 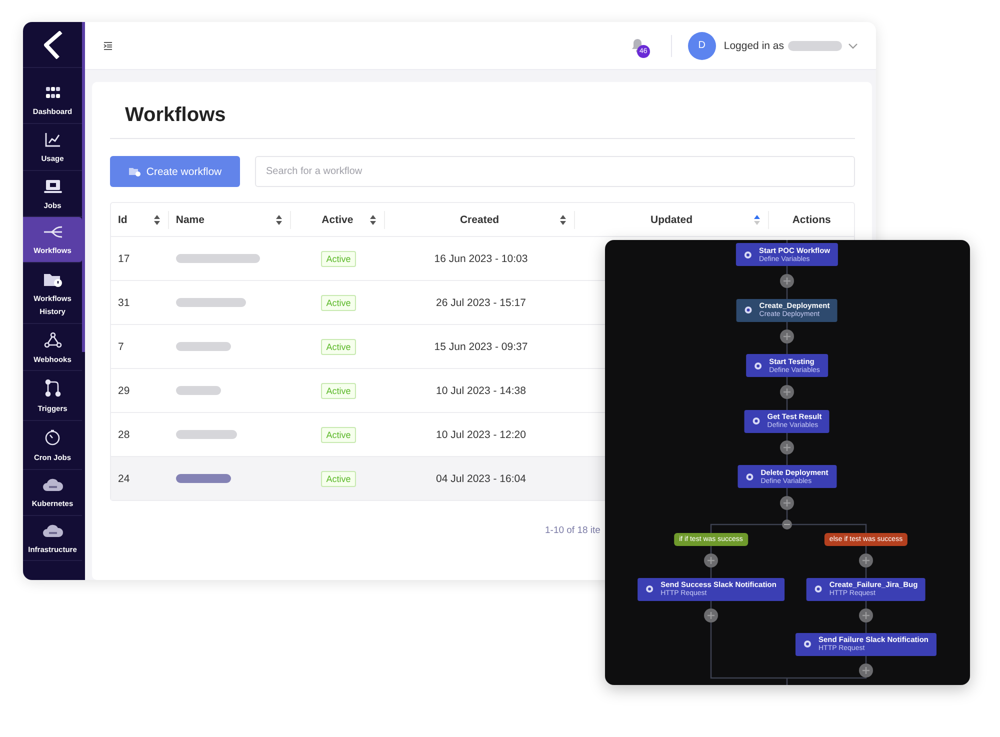 I want to click on column-header: Active, so click(x=338, y=220).